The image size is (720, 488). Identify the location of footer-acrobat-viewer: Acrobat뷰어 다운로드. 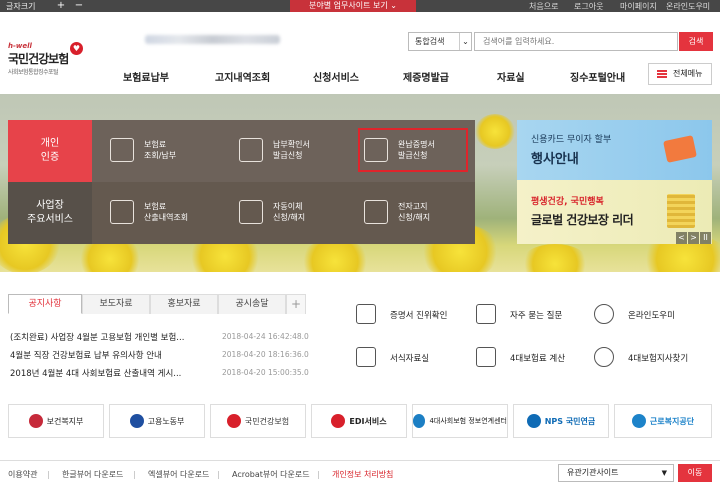
(271, 474).